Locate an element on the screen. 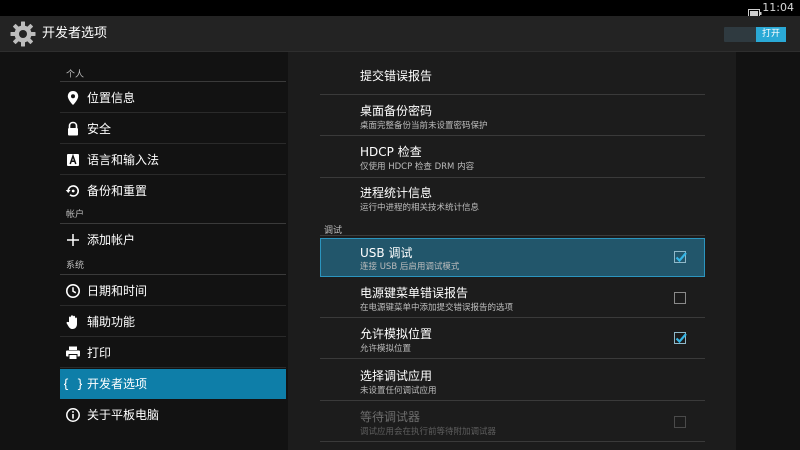 Image resolution: width=800 pixels, height=450 pixels. pref-select-debug-app: 选择调试应用 未设置任何调试应用 is located at coordinates (512, 380).